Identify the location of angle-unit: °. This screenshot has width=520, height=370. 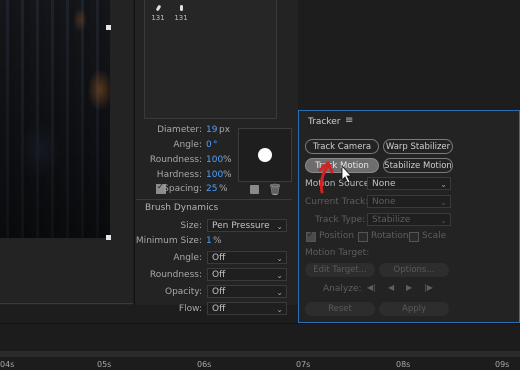
(215, 145).